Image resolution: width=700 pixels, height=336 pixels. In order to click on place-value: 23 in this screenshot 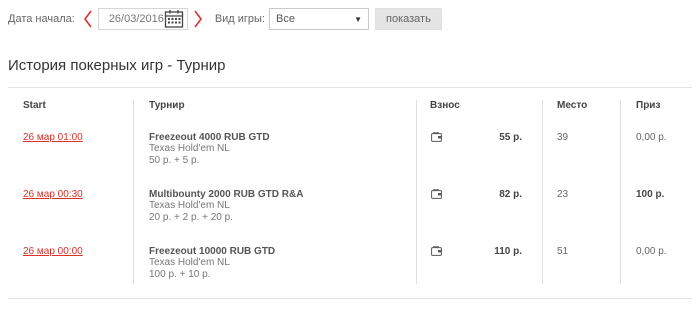, I will do `click(563, 194)`.